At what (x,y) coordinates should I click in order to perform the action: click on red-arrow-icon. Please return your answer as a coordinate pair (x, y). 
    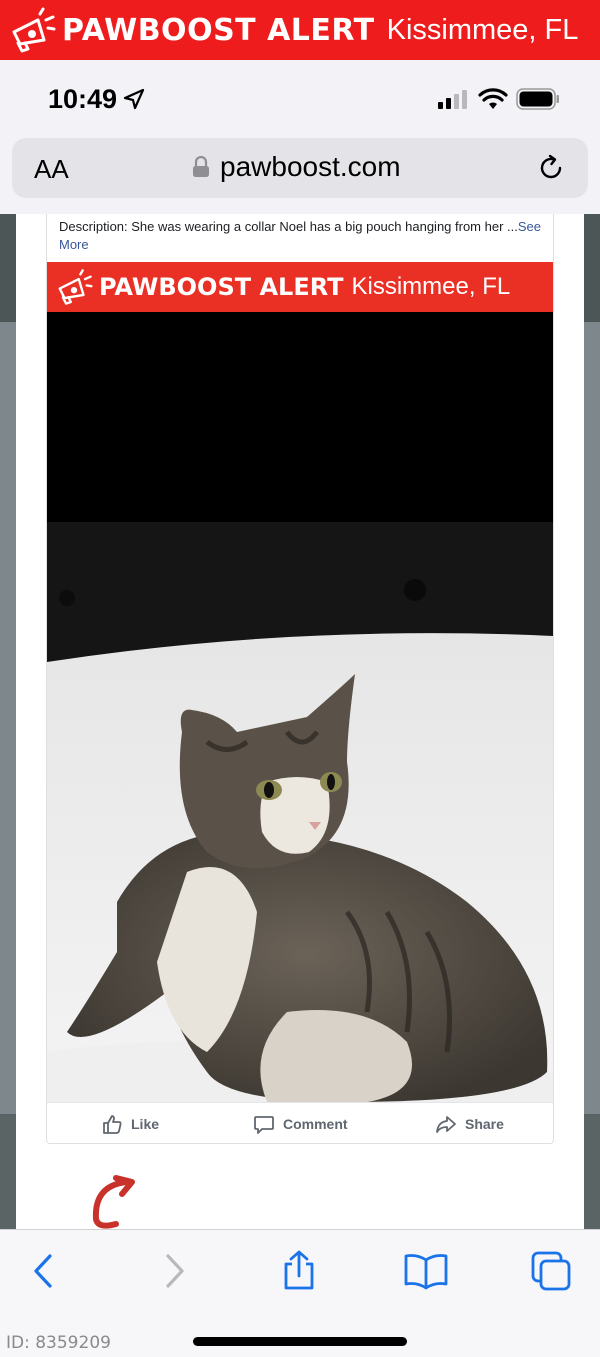
    Looking at the image, I should click on (113, 1202).